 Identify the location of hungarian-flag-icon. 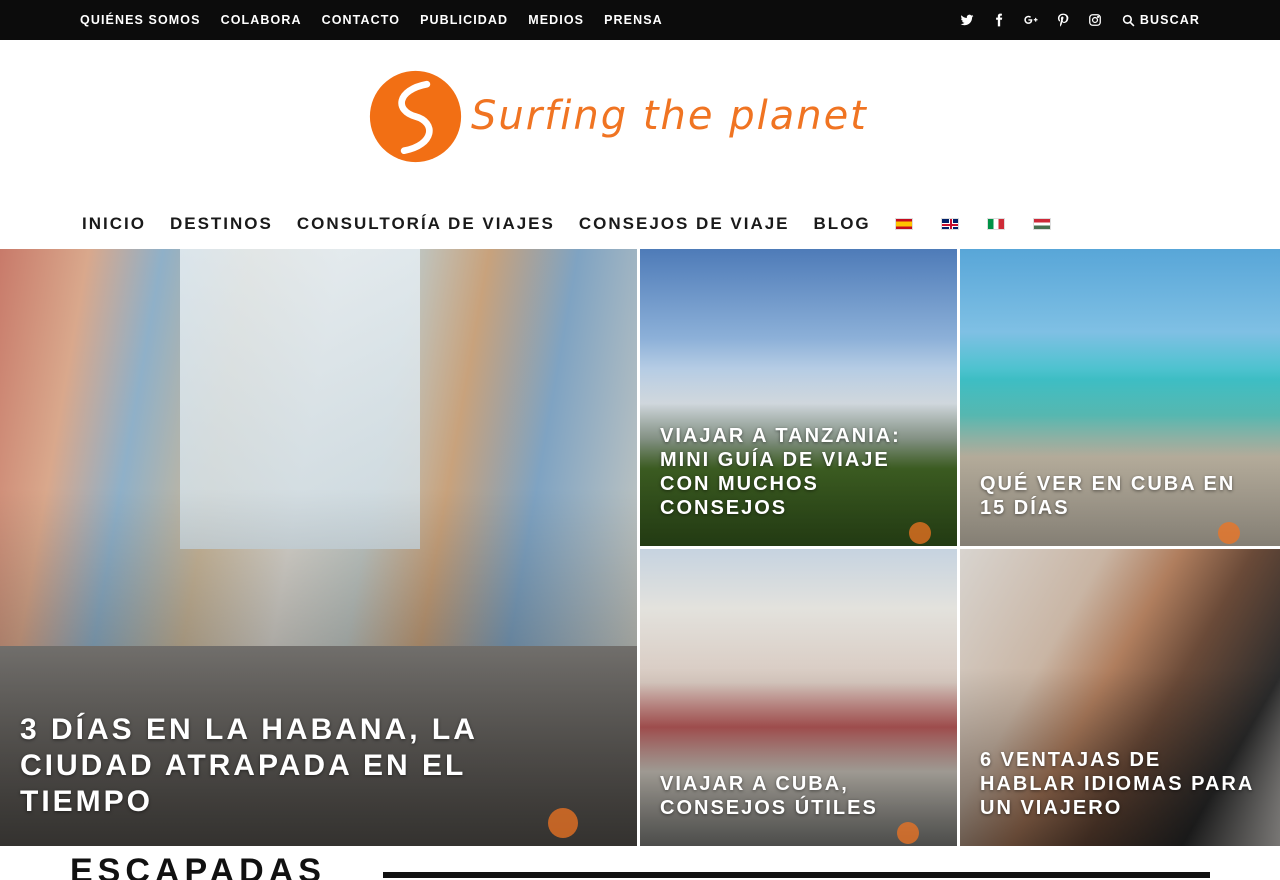
(1041, 224).